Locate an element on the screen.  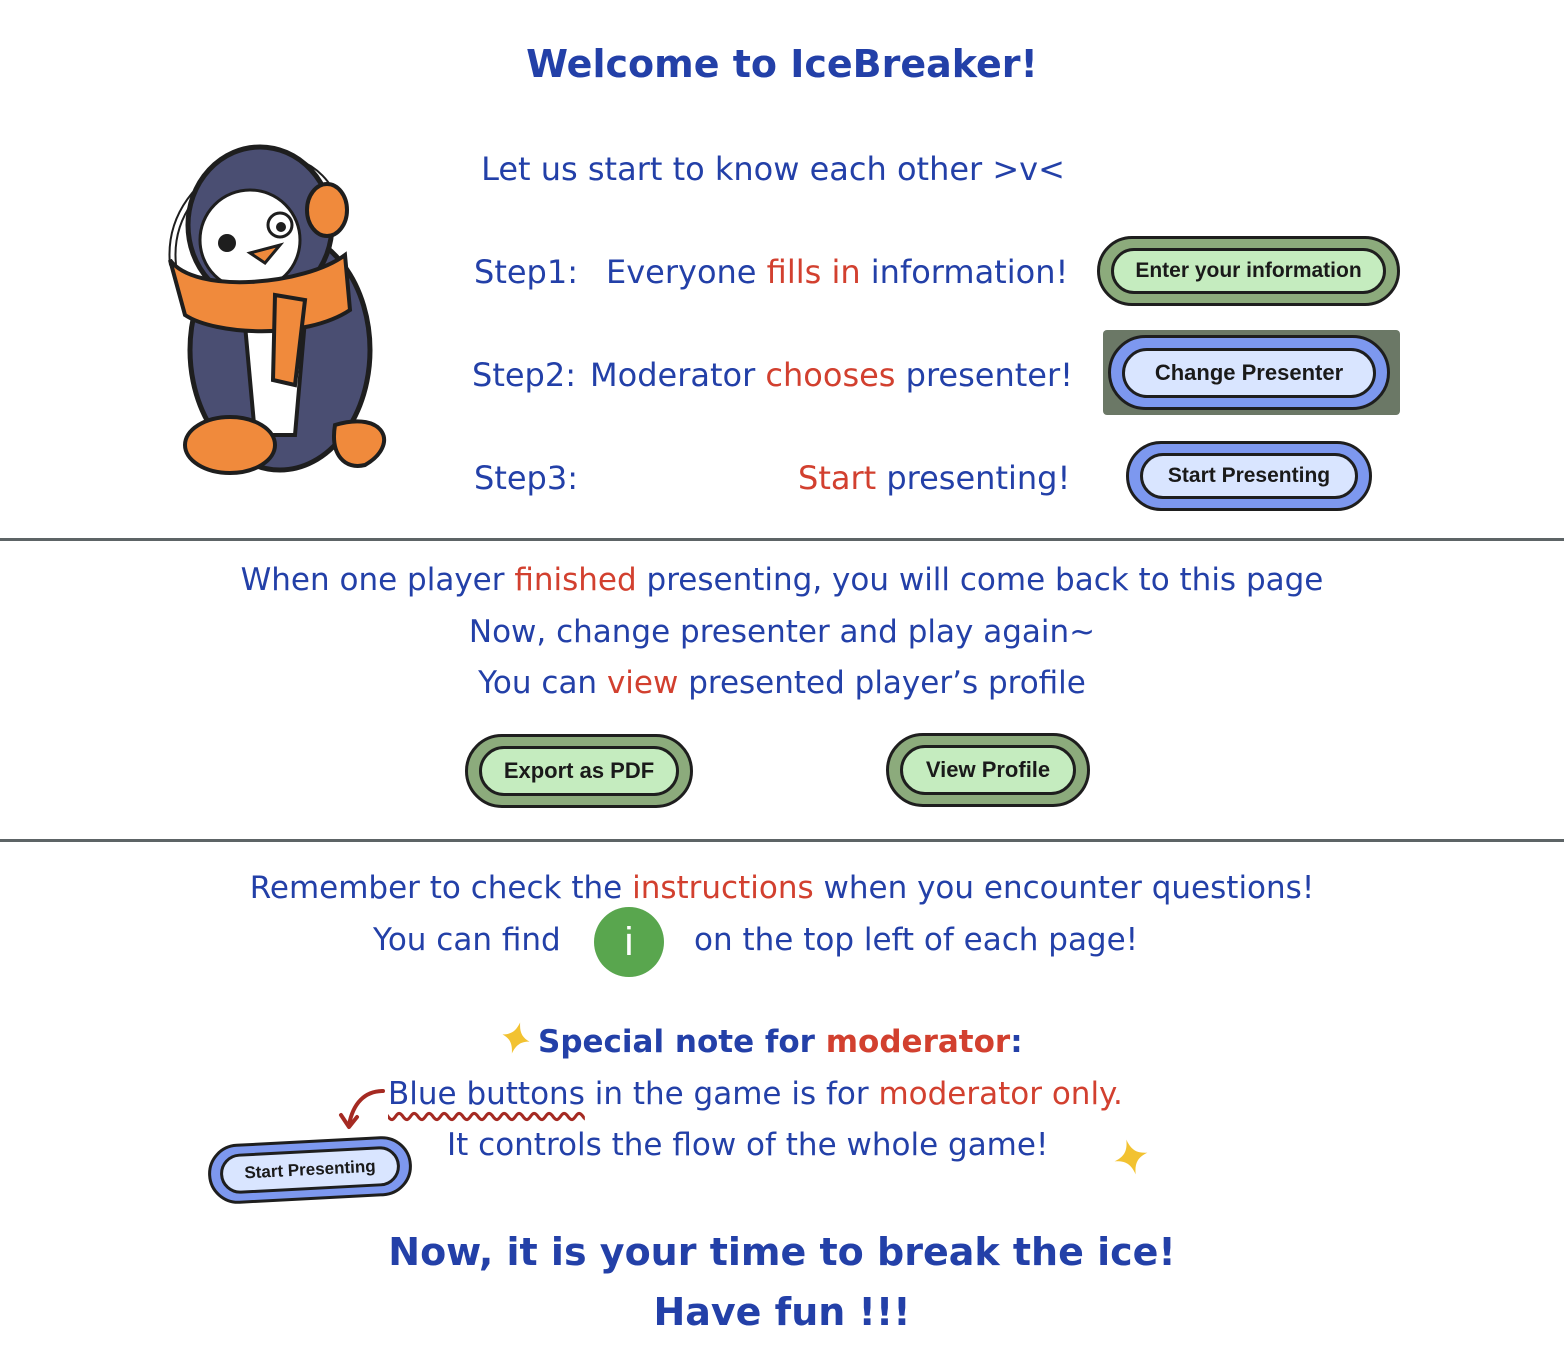
export-pdf-button: Export as PDF is located at coordinates (579, 771).